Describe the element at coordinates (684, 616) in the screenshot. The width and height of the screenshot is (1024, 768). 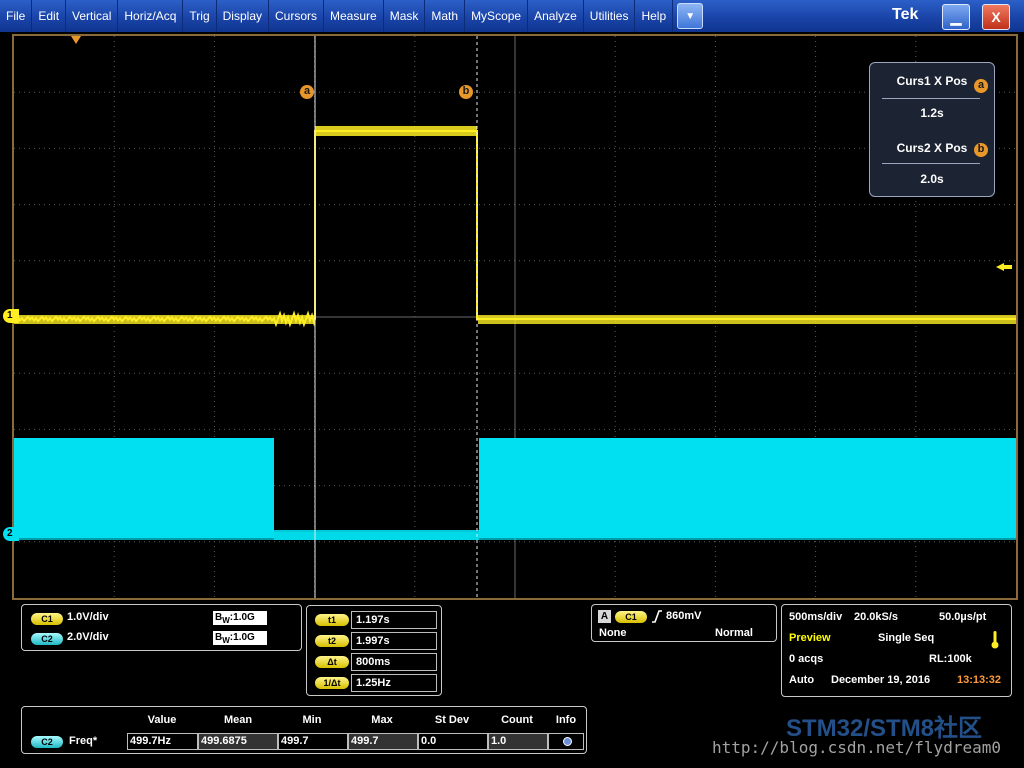
I see `trigger-level: 860mV` at that location.